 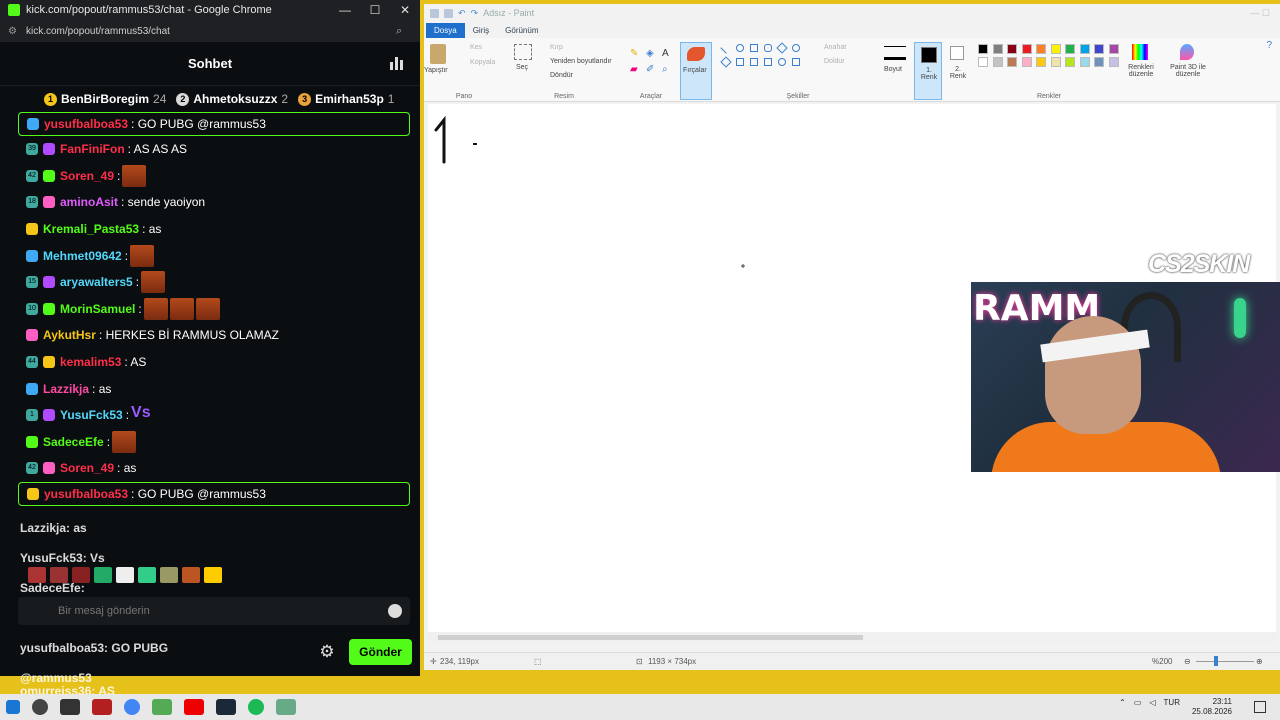 What do you see at coordinates (91, 229) in the screenshot?
I see `chat-username: Kremali_Pasta53` at bounding box center [91, 229].